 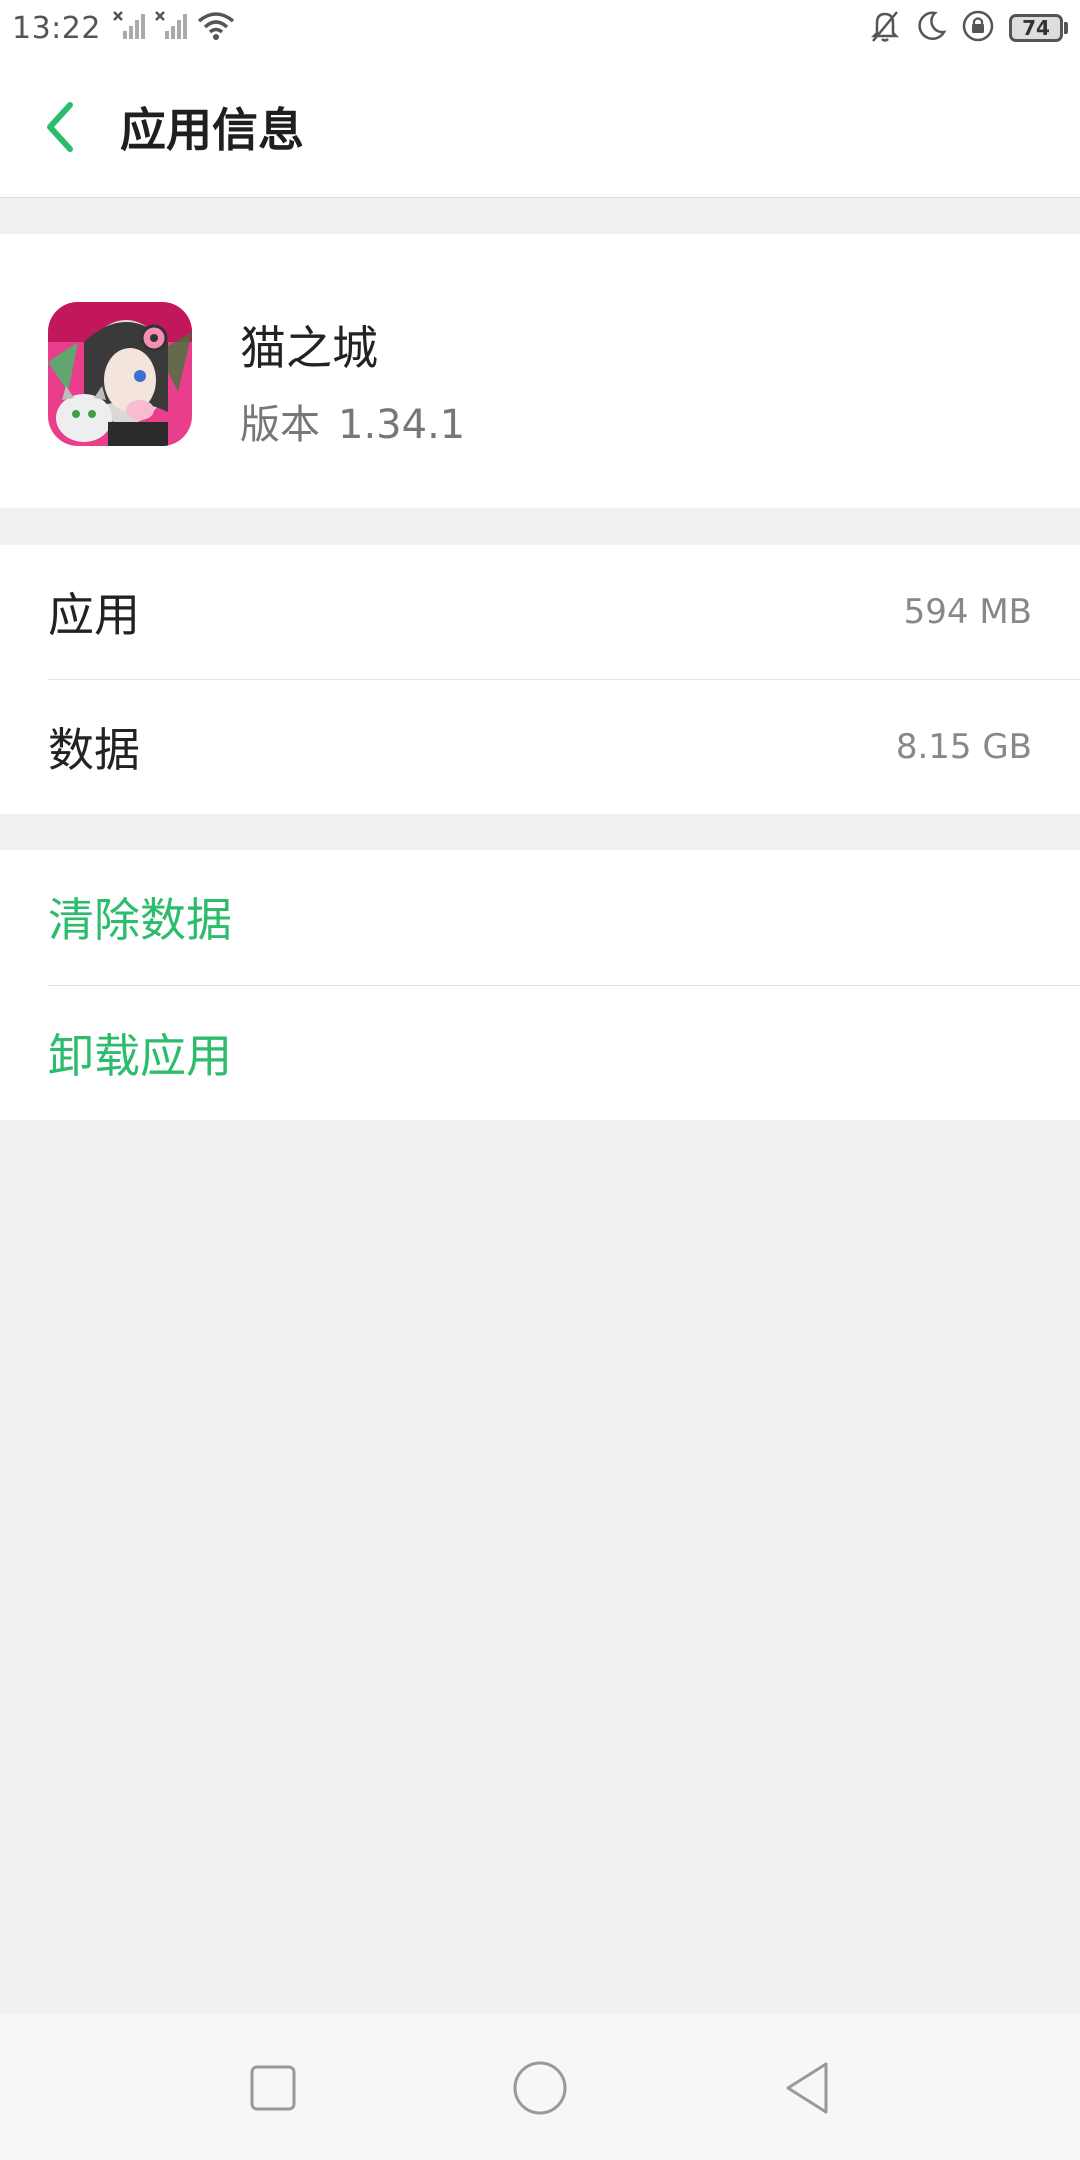 I want to click on recents-button, so click(x=273, y=2088).